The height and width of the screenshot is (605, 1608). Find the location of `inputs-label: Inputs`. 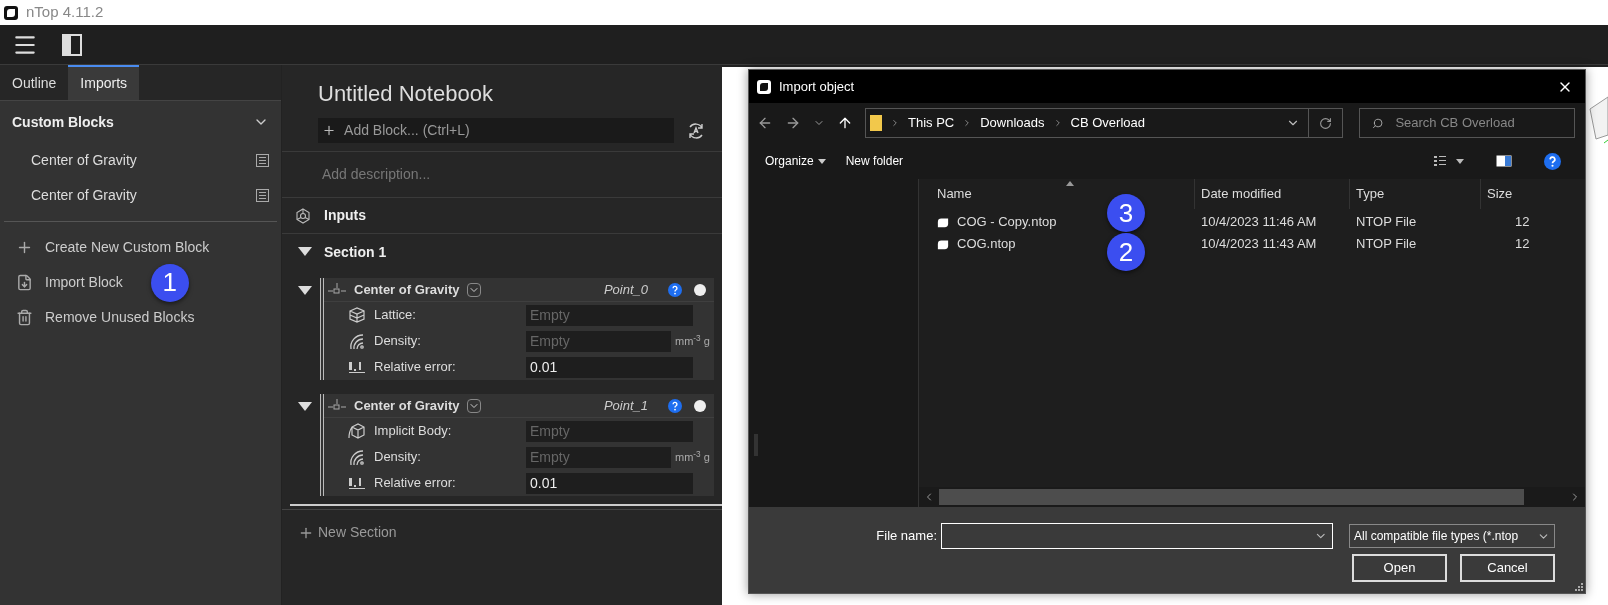

inputs-label: Inputs is located at coordinates (345, 215).